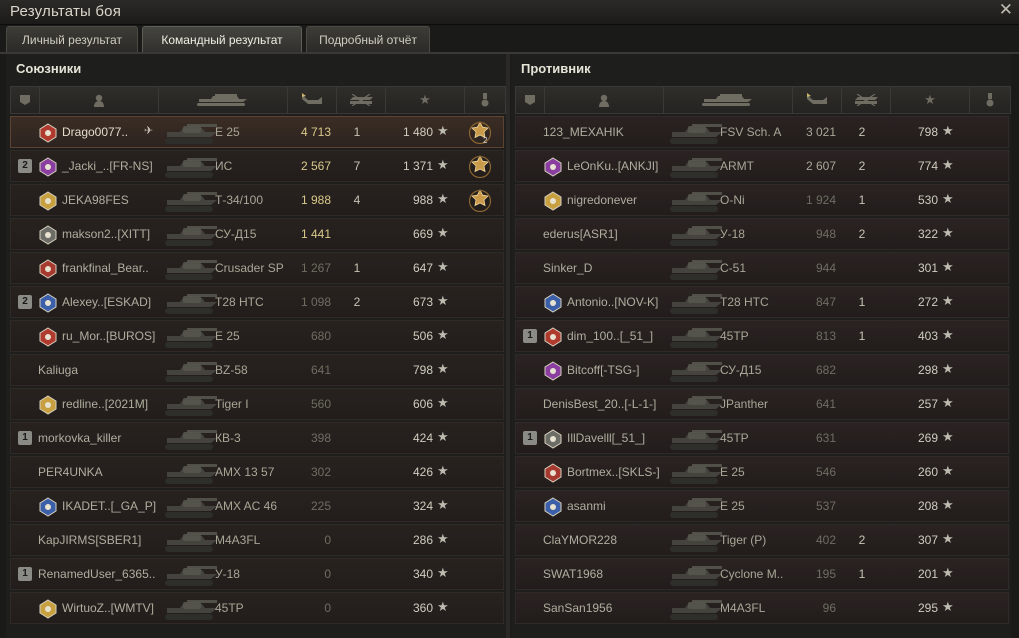 The height and width of the screenshot is (638, 1019). I want to click on table-row: 1 RenamedUser_6365.. У-18 0 340 ★, so click(257, 574).